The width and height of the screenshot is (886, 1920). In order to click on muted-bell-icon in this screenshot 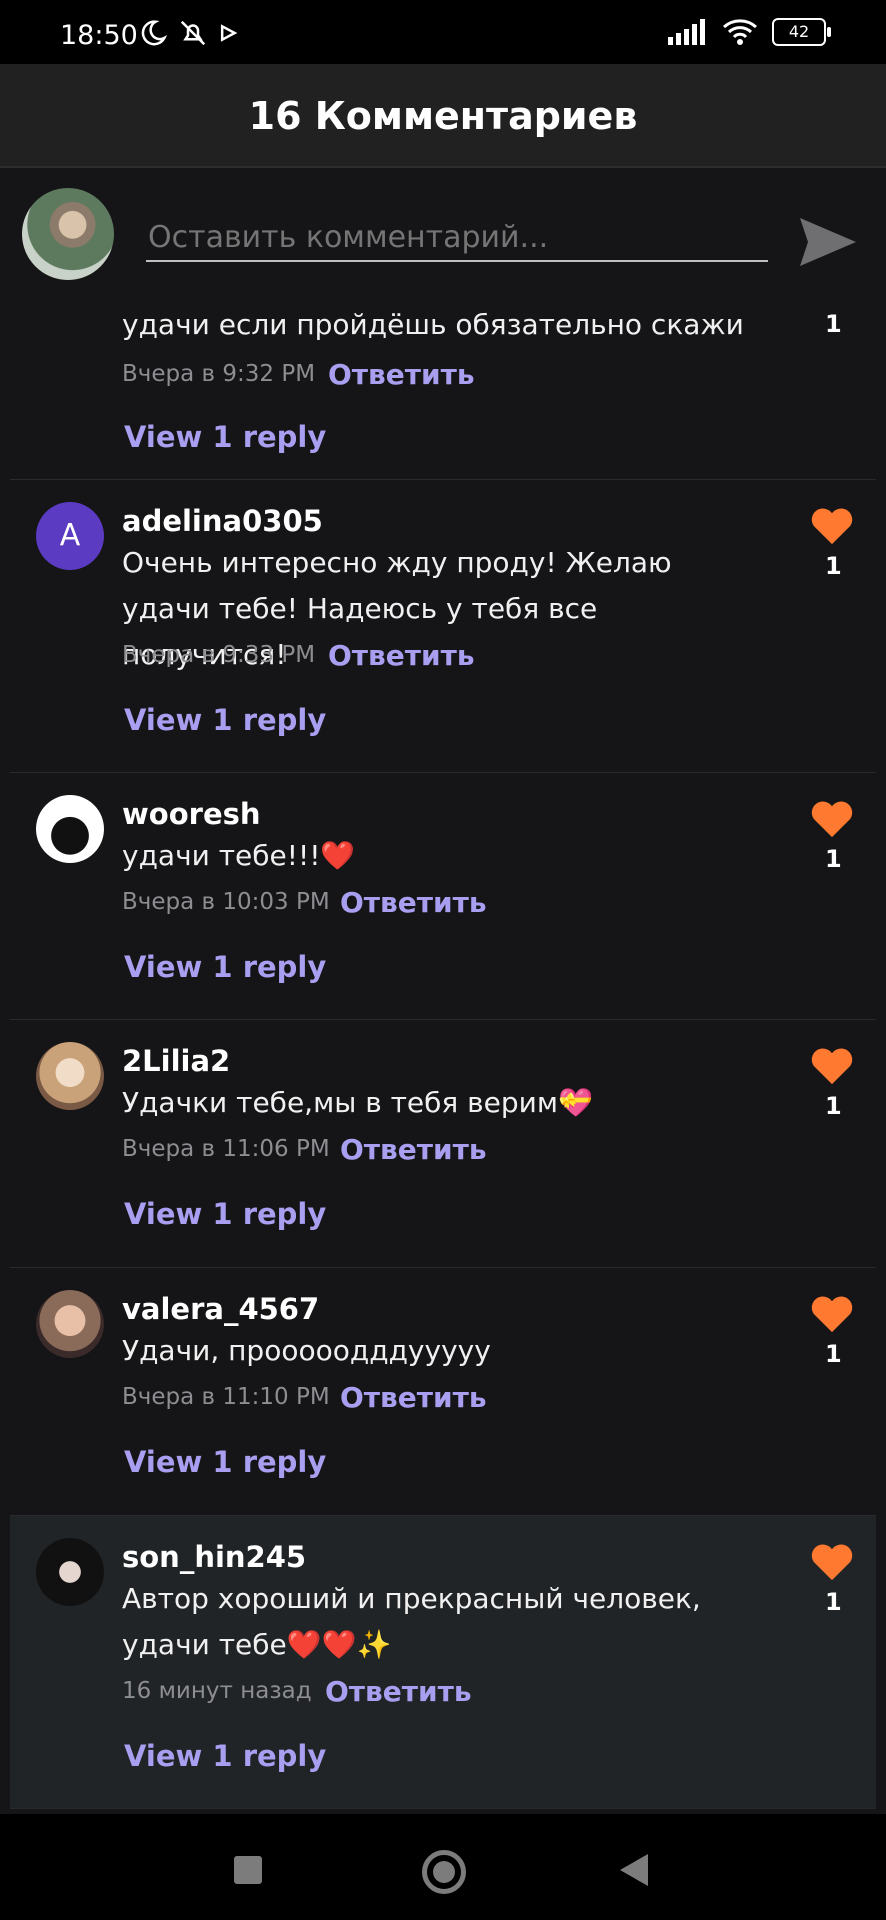, I will do `click(193, 33)`.